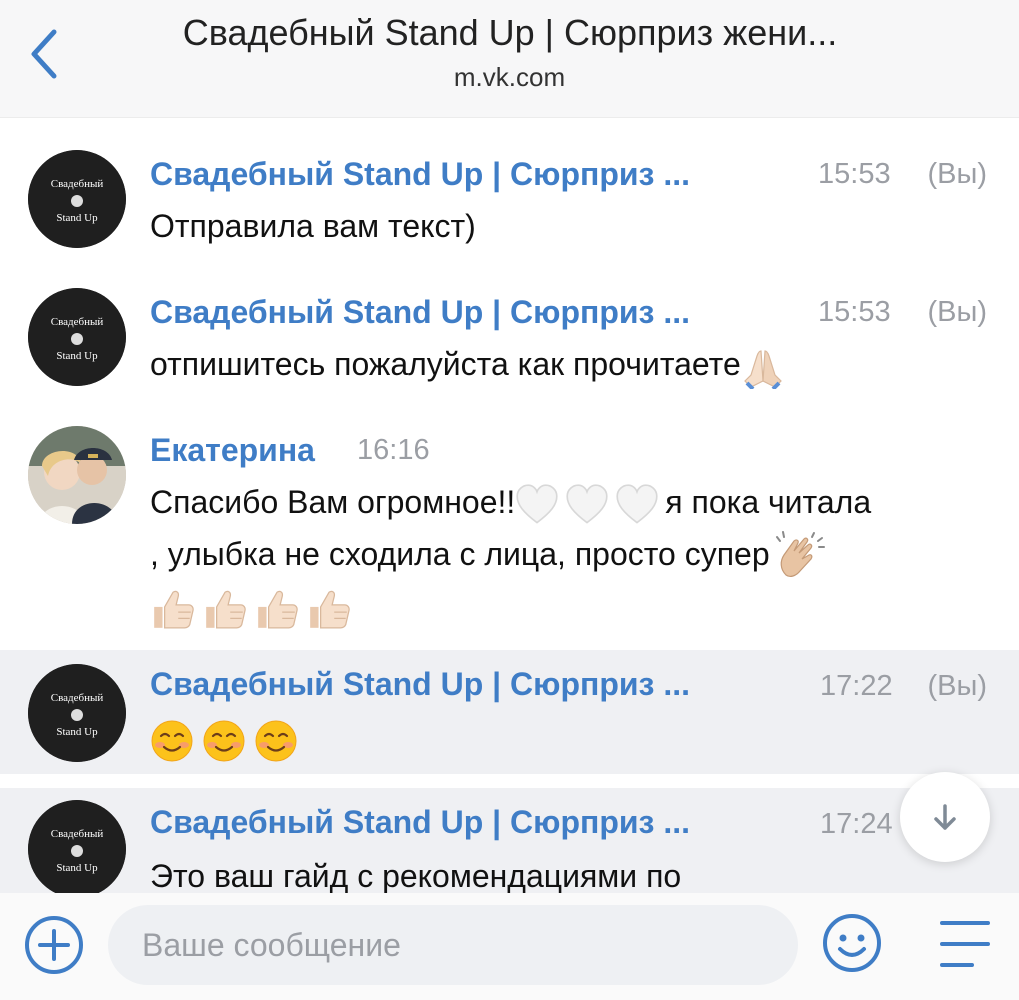  I want to click on message-text-row: отпишитесь пожалуйста как прочитаете, so click(467, 364).